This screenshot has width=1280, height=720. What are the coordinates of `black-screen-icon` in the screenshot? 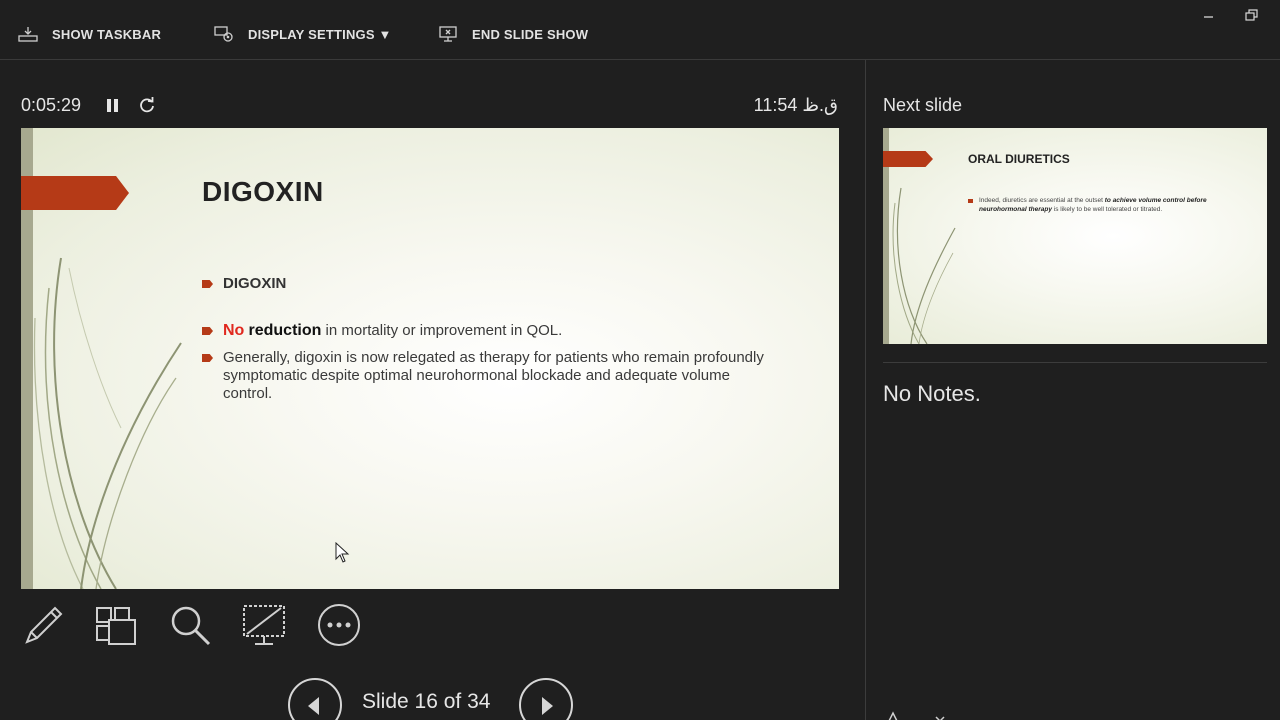 It's located at (264, 625).